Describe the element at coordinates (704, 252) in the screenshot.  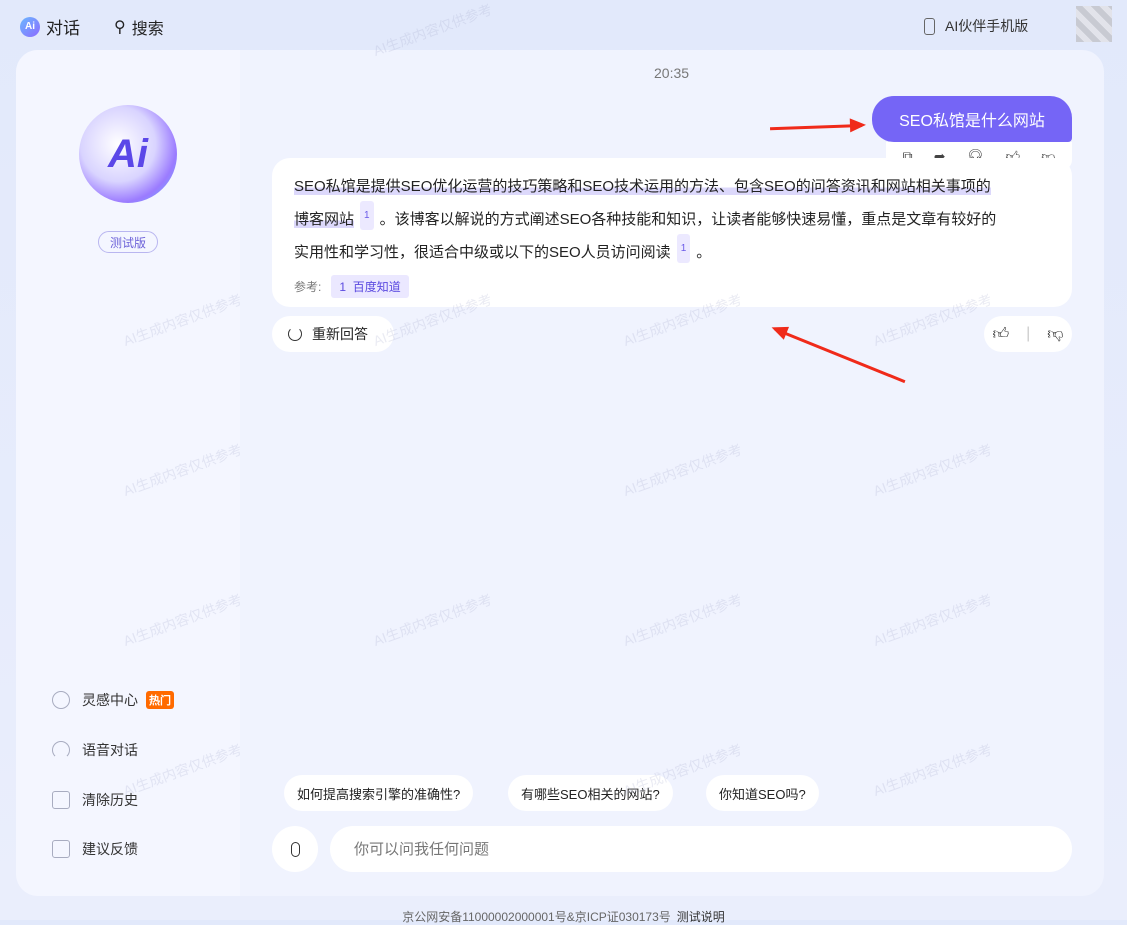
I see `answer-text: 。` at that location.